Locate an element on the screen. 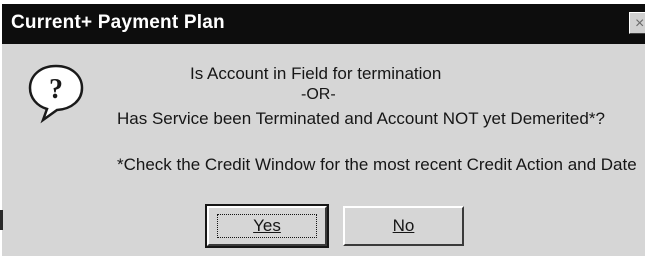 This screenshot has width=645, height=258. yes-button: Yes is located at coordinates (267, 226).